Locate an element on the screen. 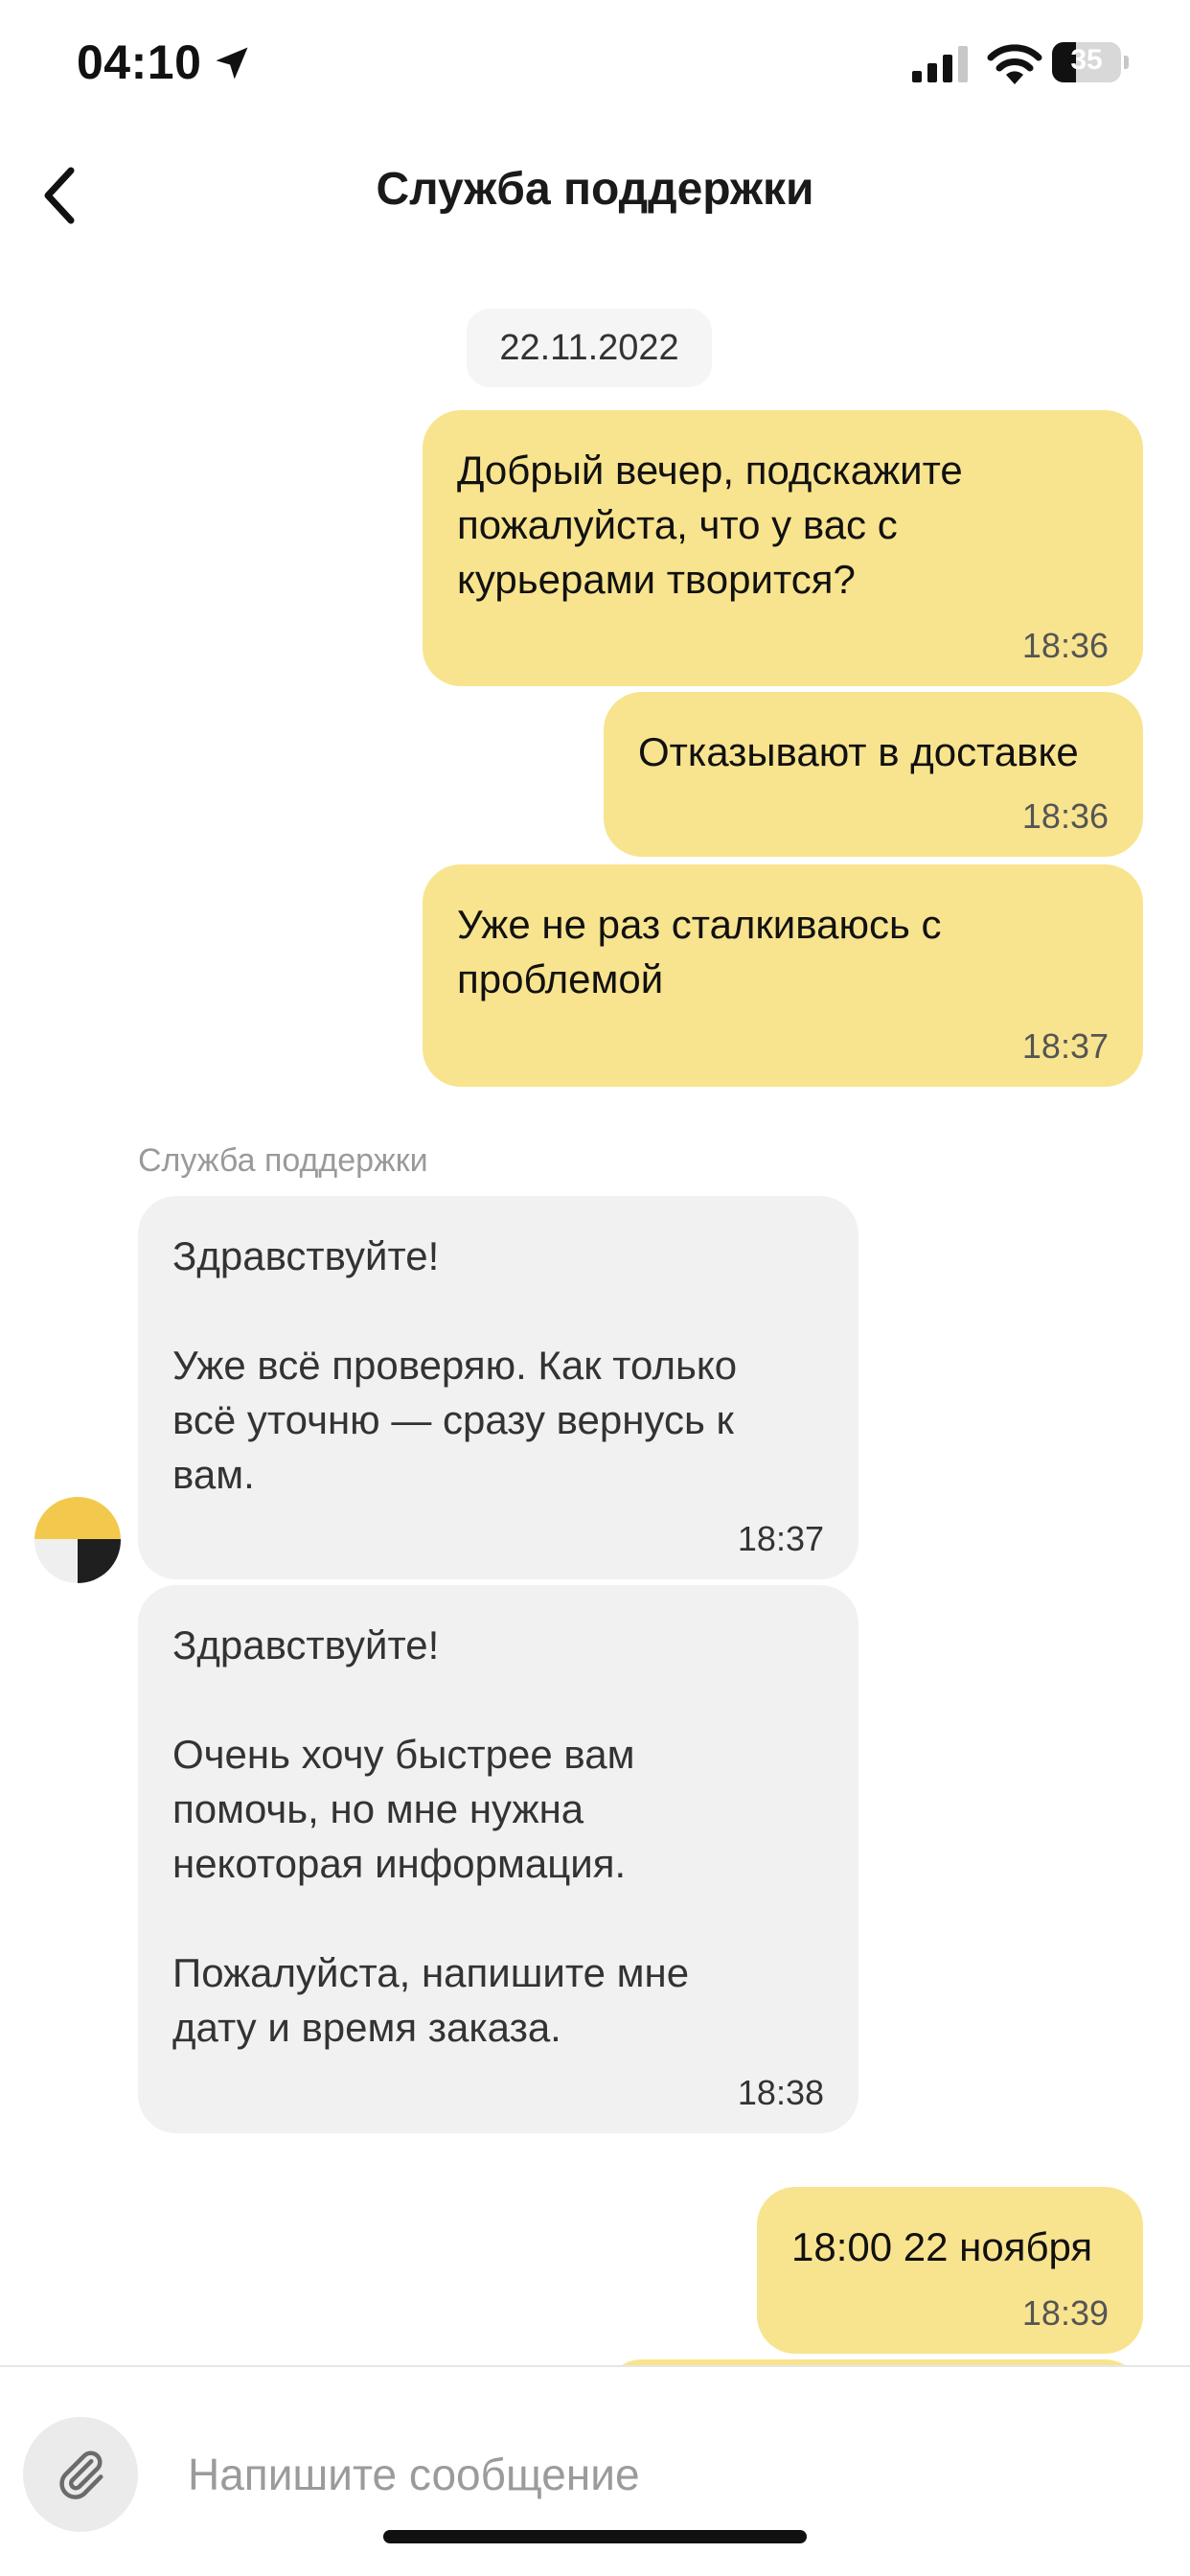 This screenshot has height=2576, width=1190. message-text: Отказывают в доставке is located at coordinates (858, 751).